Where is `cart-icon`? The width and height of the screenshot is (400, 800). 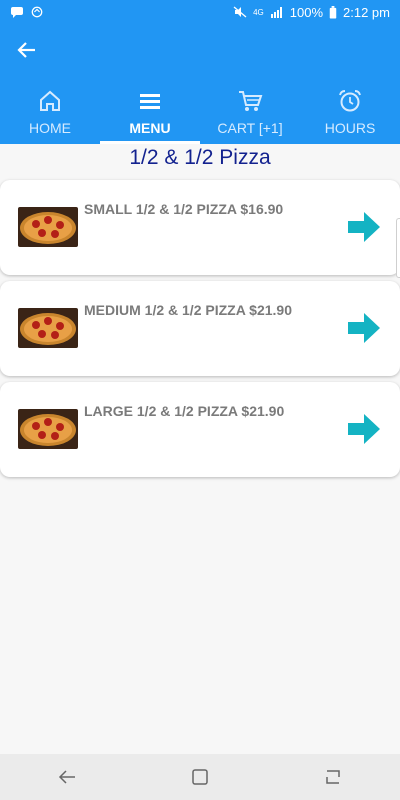 cart-icon is located at coordinates (251, 101).